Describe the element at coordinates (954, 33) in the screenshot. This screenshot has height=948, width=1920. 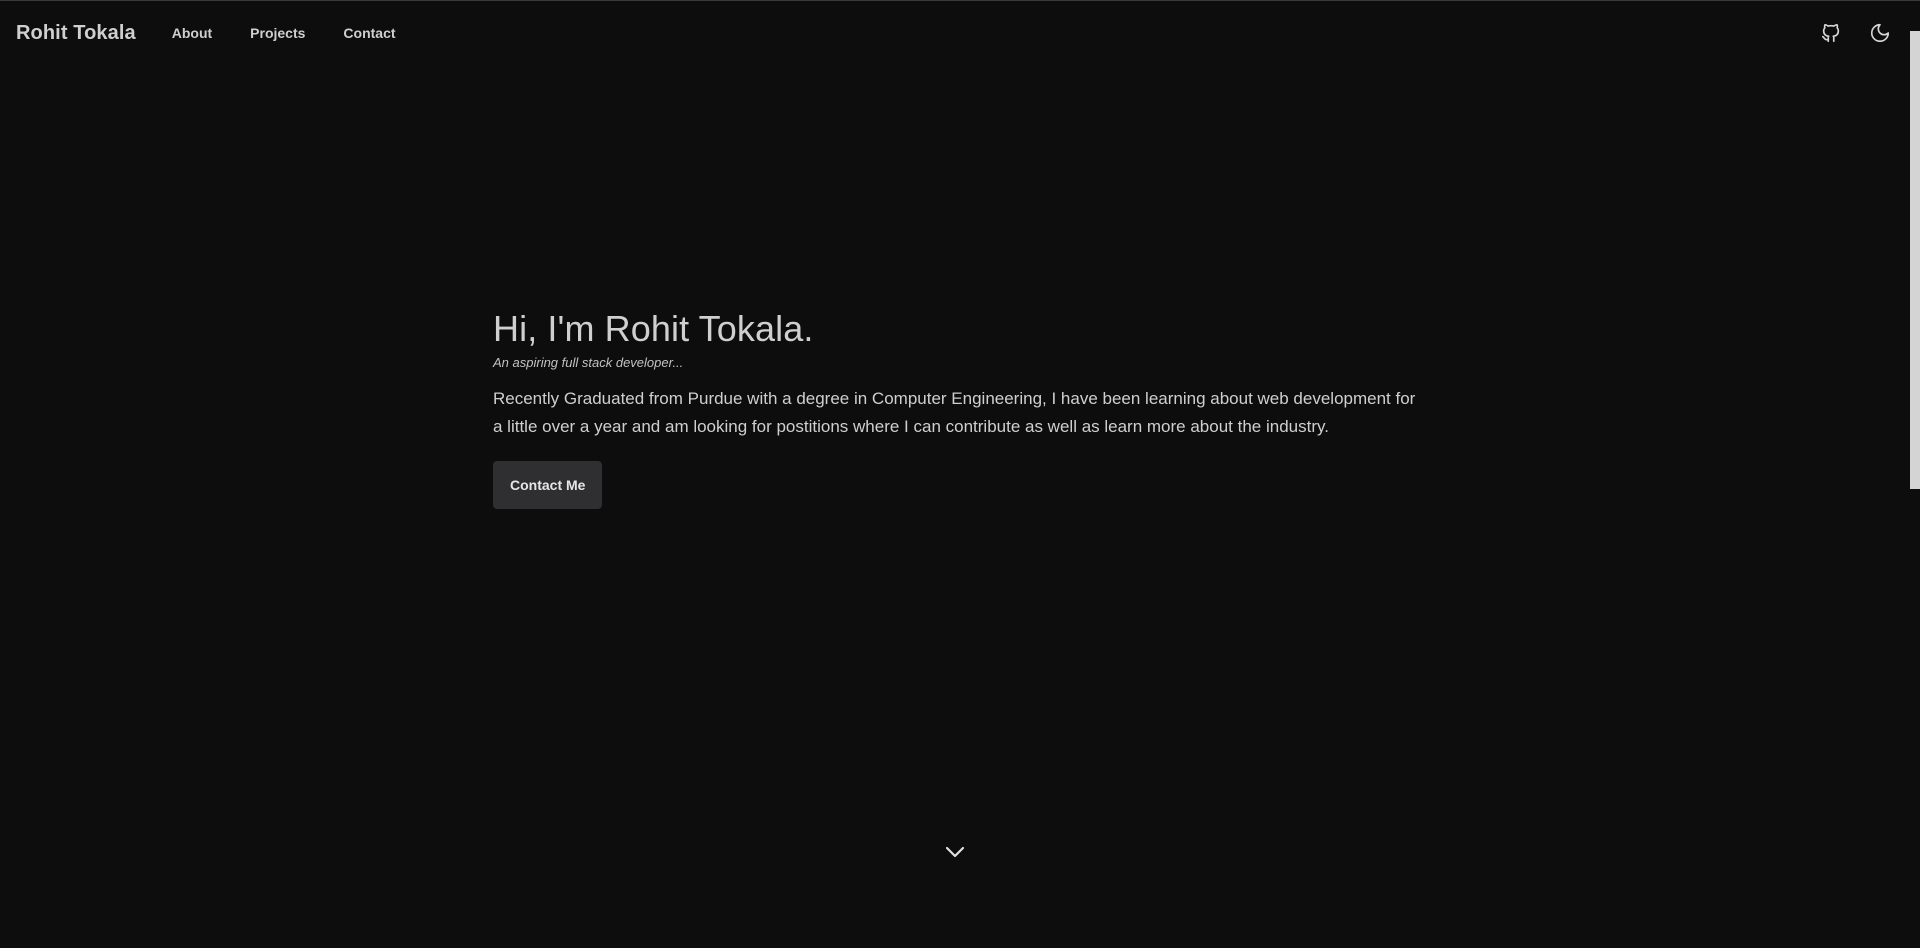
I see `top-navbar: Rohit Tokala About Projects Contact` at that location.